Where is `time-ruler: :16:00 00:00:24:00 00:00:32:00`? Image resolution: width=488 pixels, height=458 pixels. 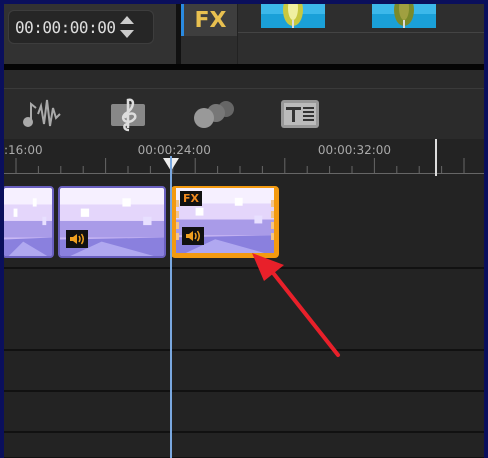 time-ruler: :16:00 00:00:24:00 00:00:32:00 is located at coordinates (244, 157).